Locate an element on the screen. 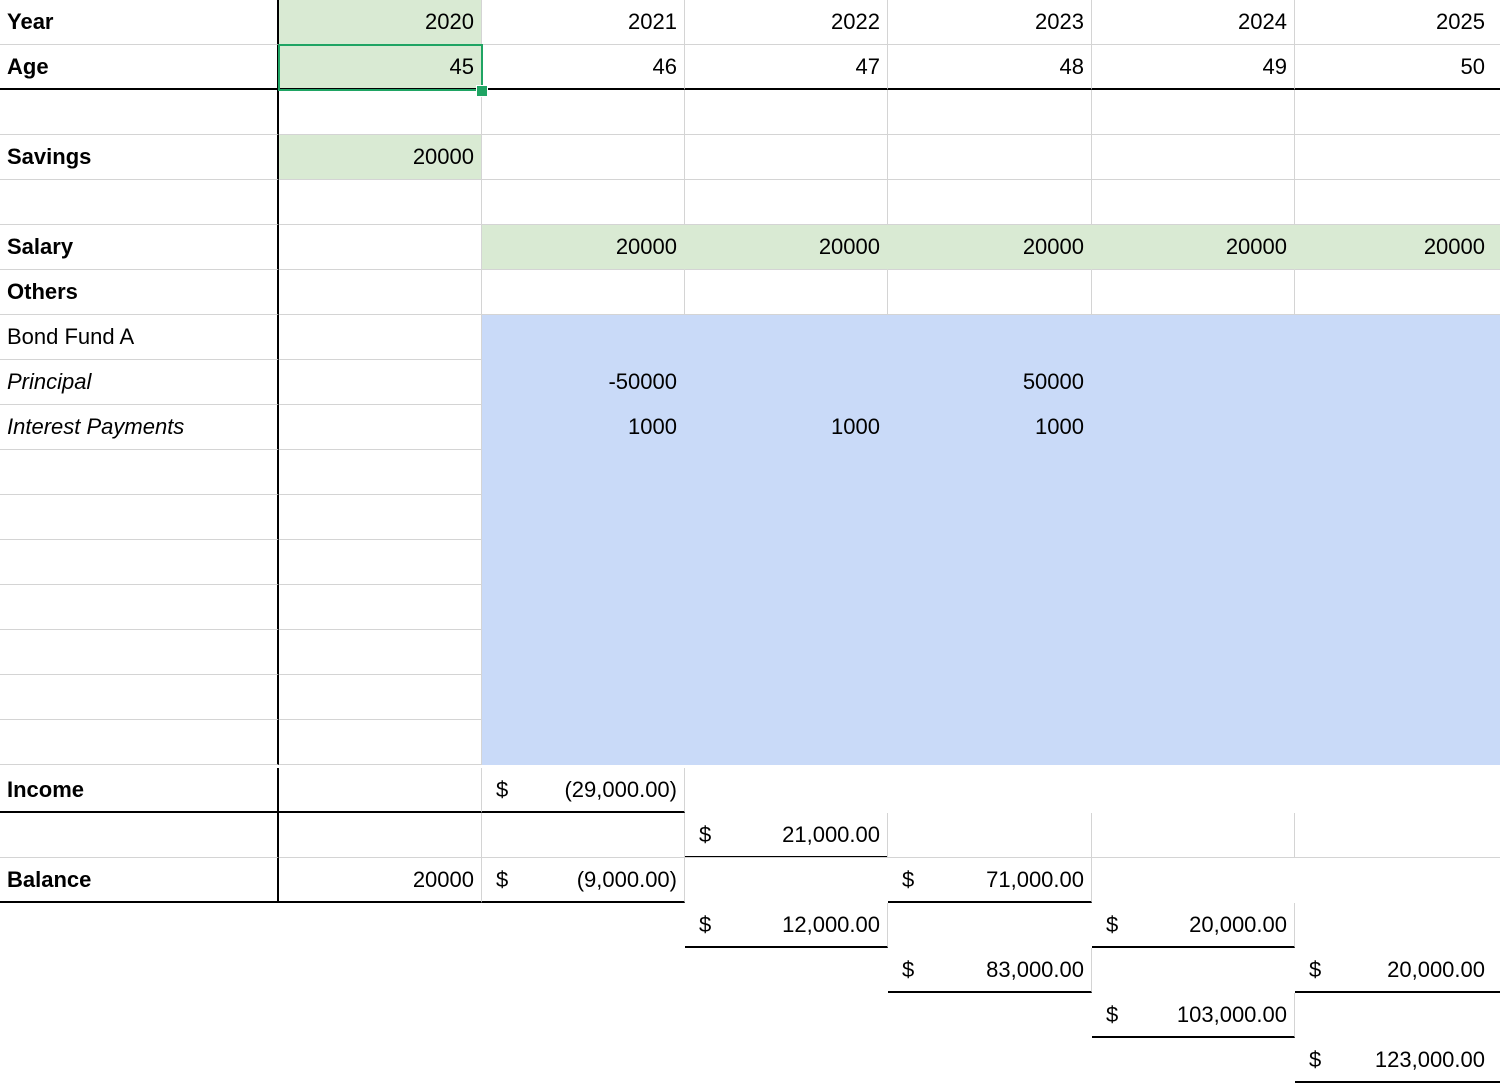  salary-2025-cell: 20000 is located at coordinates (1397, 247).